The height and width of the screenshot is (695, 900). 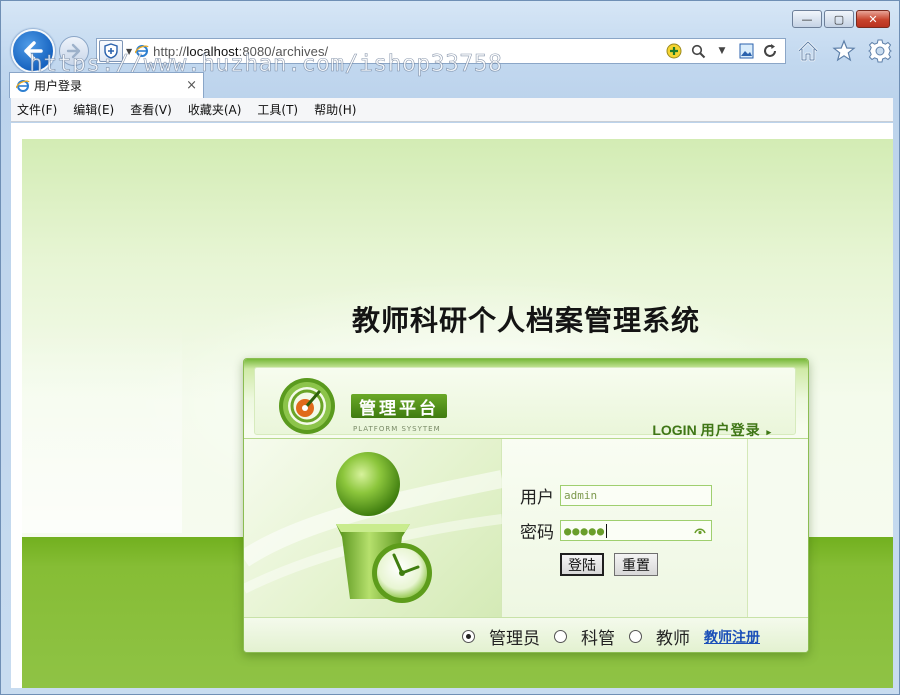 I want to click on triangle-right-icon: ▸, so click(x=768, y=432).